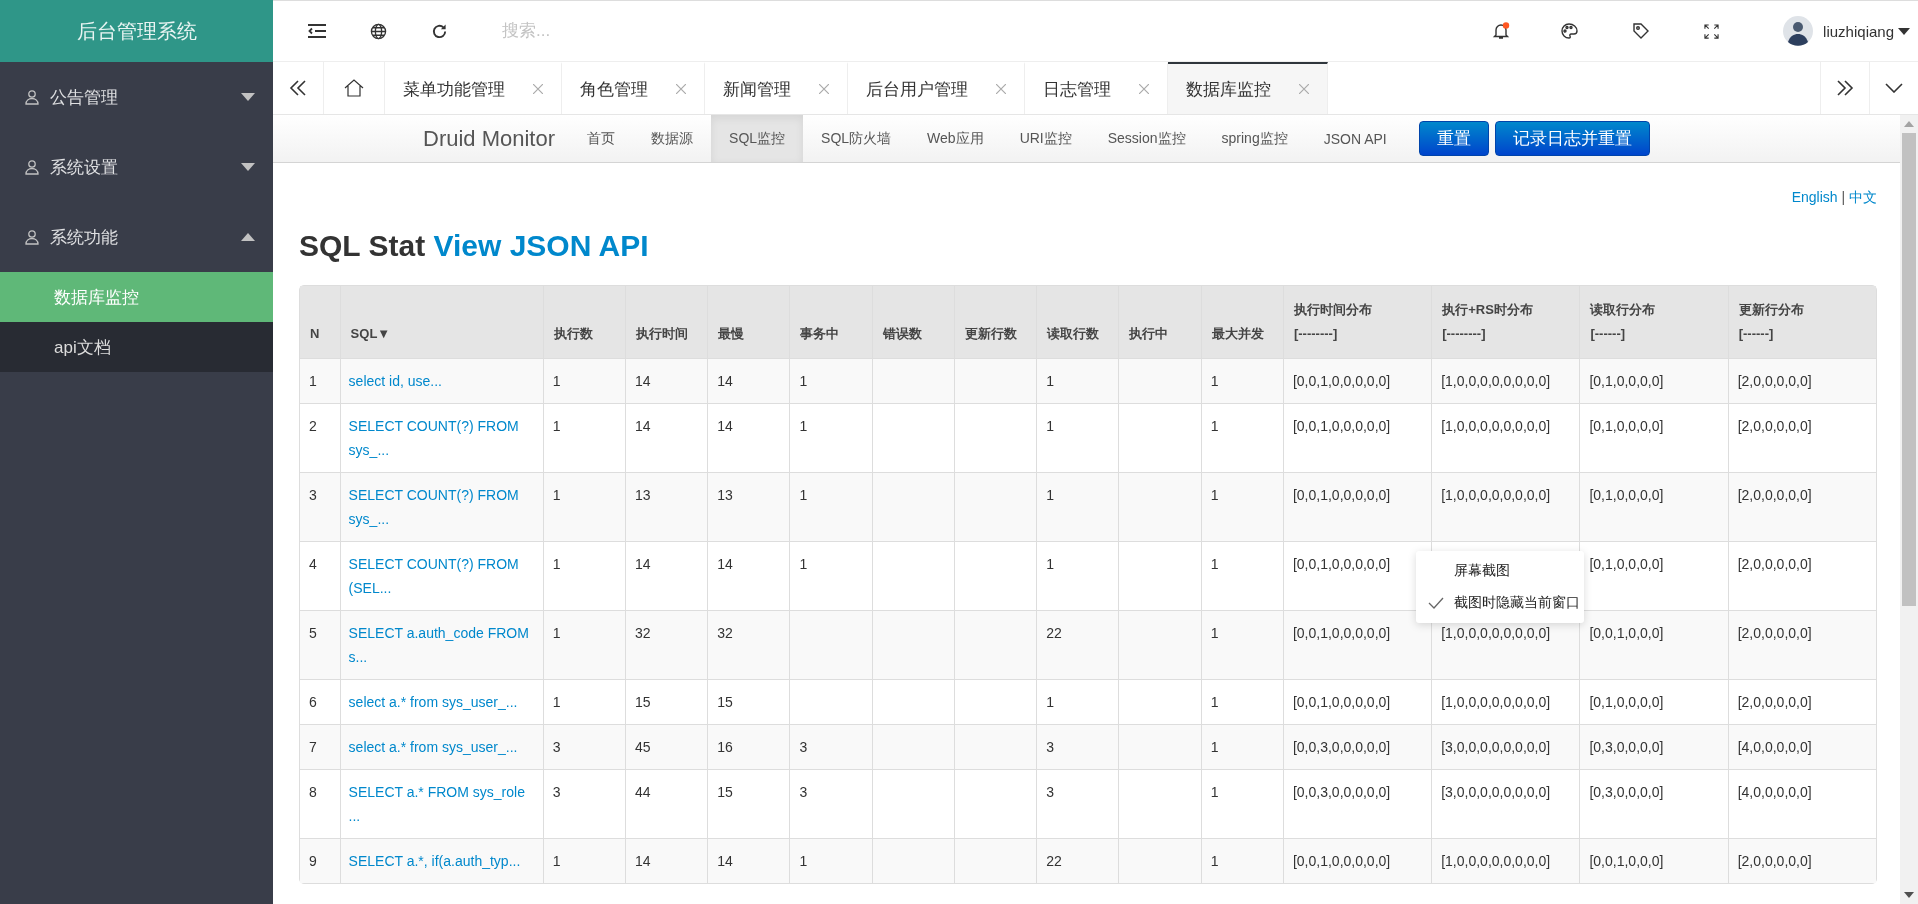  What do you see at coordinates (439, 31) in the screenshot?
I see `refresh-icon` at bounding box center [439, 31].